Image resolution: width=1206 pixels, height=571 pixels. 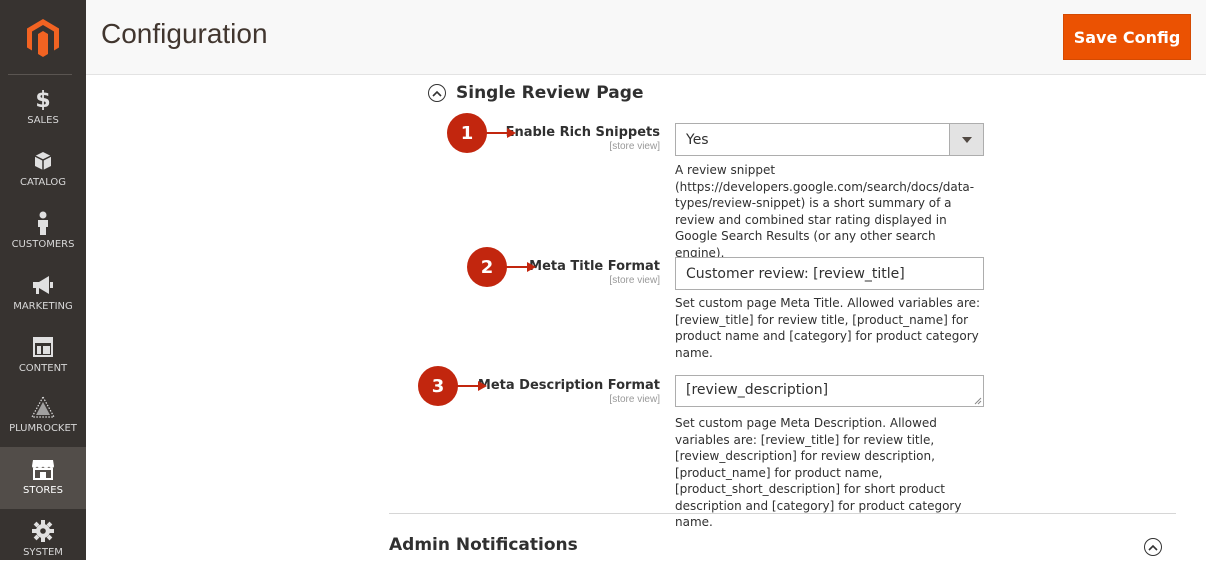 I want to click on store-icon, so click(x=43, y=469).